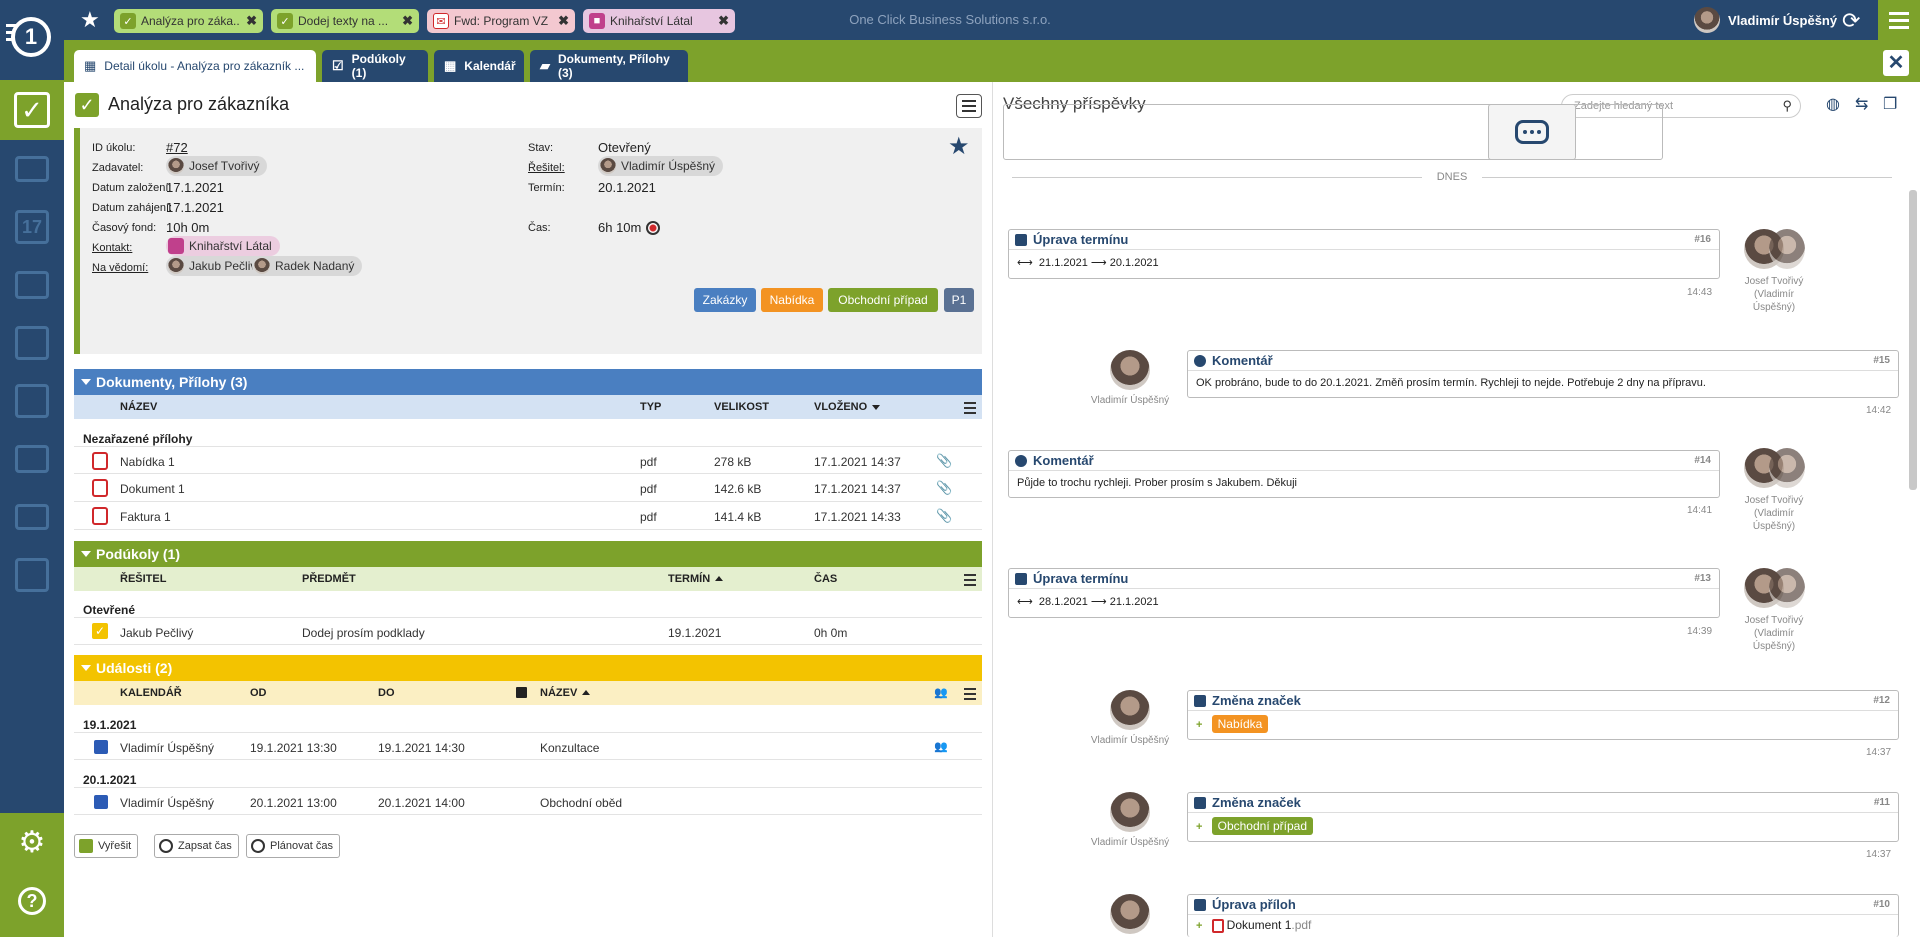 The width and height of the screenshot is (1920, 937). What do you see at coordinates (1896, 63) in the screenshot?
I see `close-detail-button: ✕` at bounding box center [1896, 63].